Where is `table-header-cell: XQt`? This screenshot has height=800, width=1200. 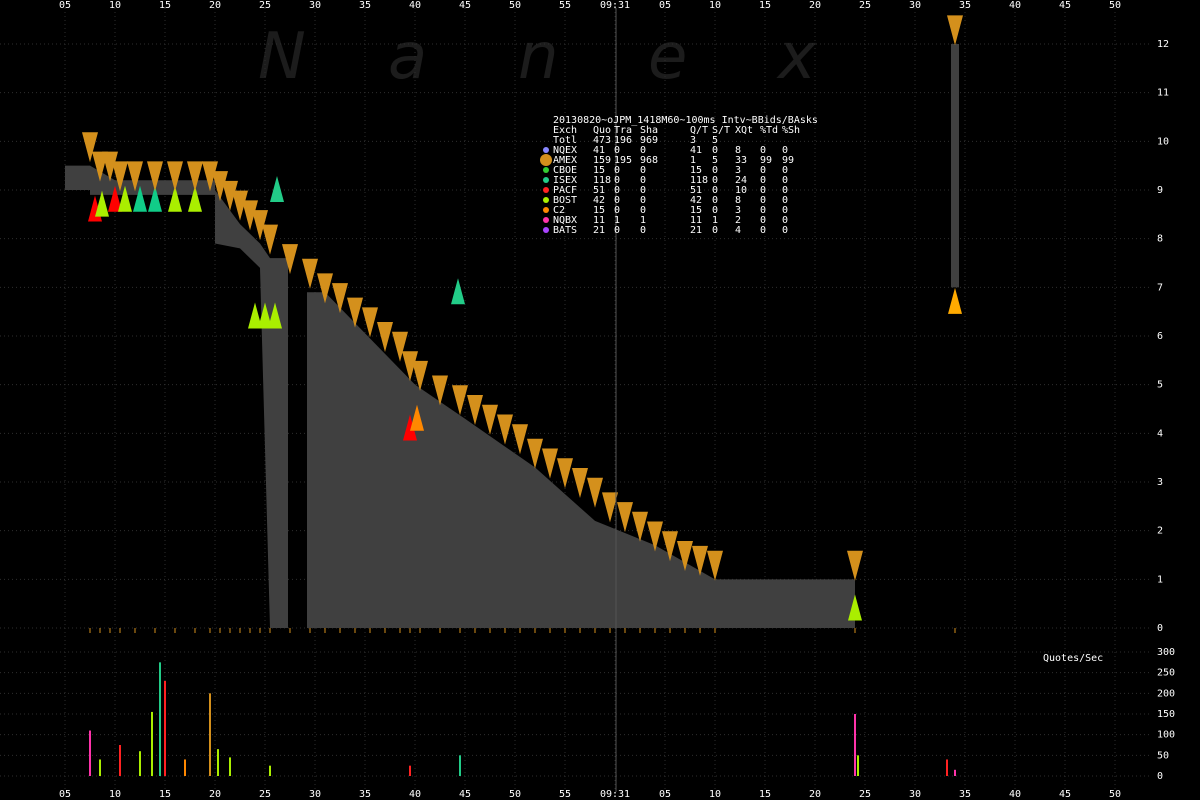
table-header-cell: XQt is located at coordinates (744, 130).